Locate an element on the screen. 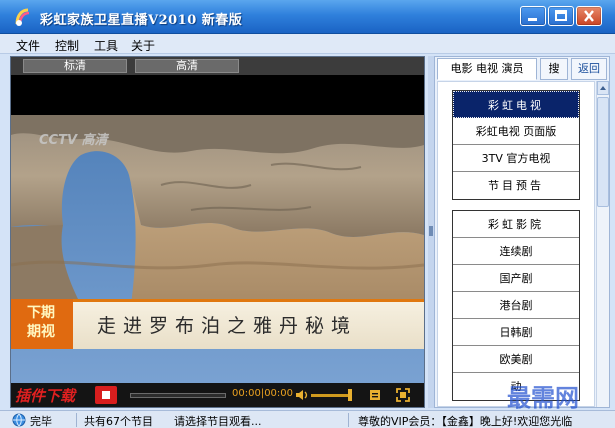 The width and height of the screenshot is (615, 428). quality-bar: 标清 高清 is located at coordinates (217, 66).